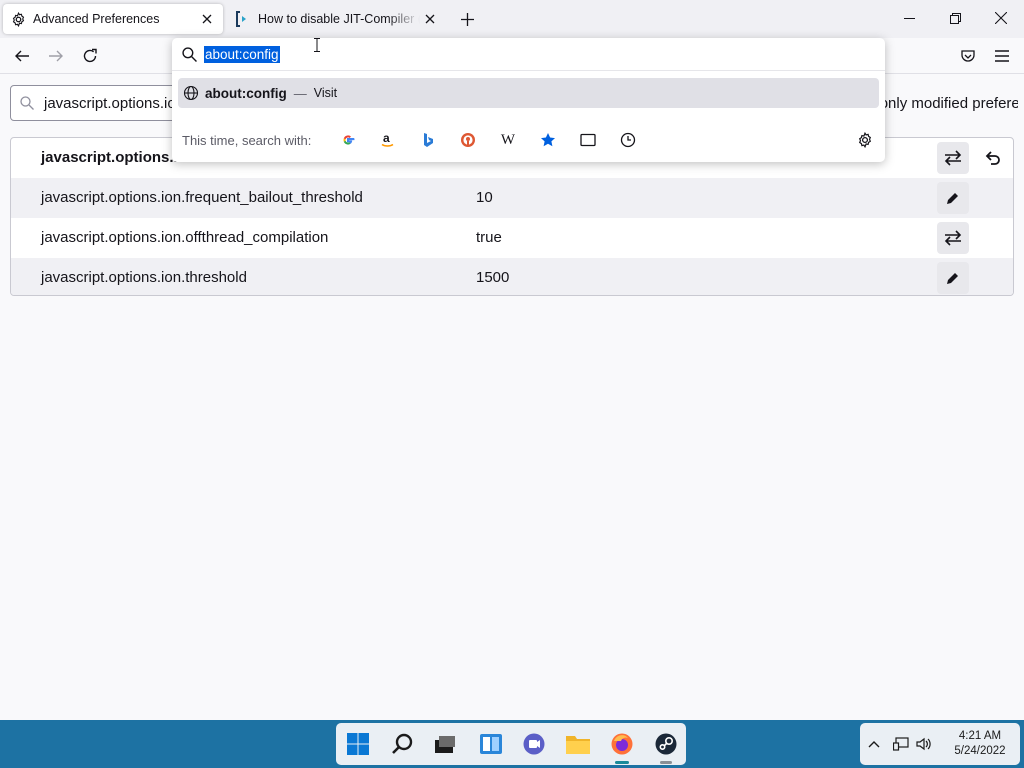 This screenshot has height=768, width=1024. What do you see at coordinates (628, 140) in the screenshot?
I see `history-clock-icon` at bounding box center [628, 140].